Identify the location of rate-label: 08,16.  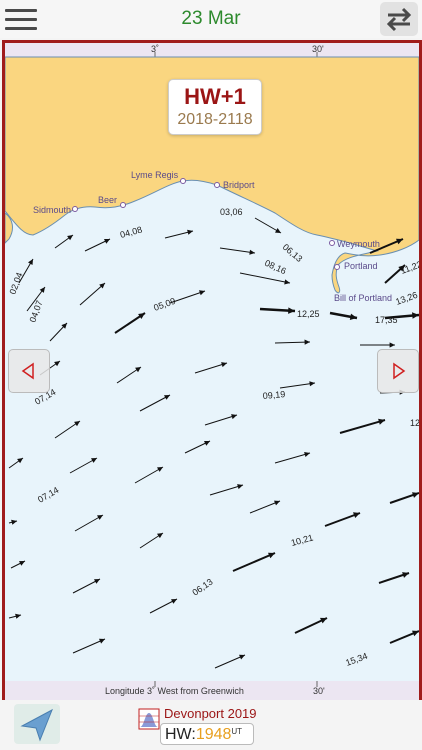
(275, 267).